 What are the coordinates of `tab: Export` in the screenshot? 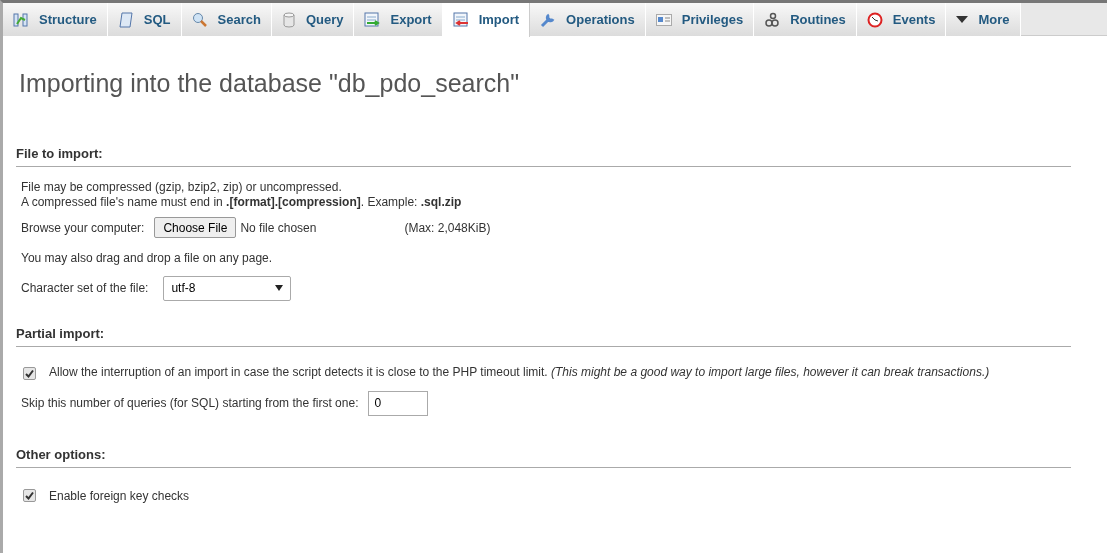 It's located at (398, 19).